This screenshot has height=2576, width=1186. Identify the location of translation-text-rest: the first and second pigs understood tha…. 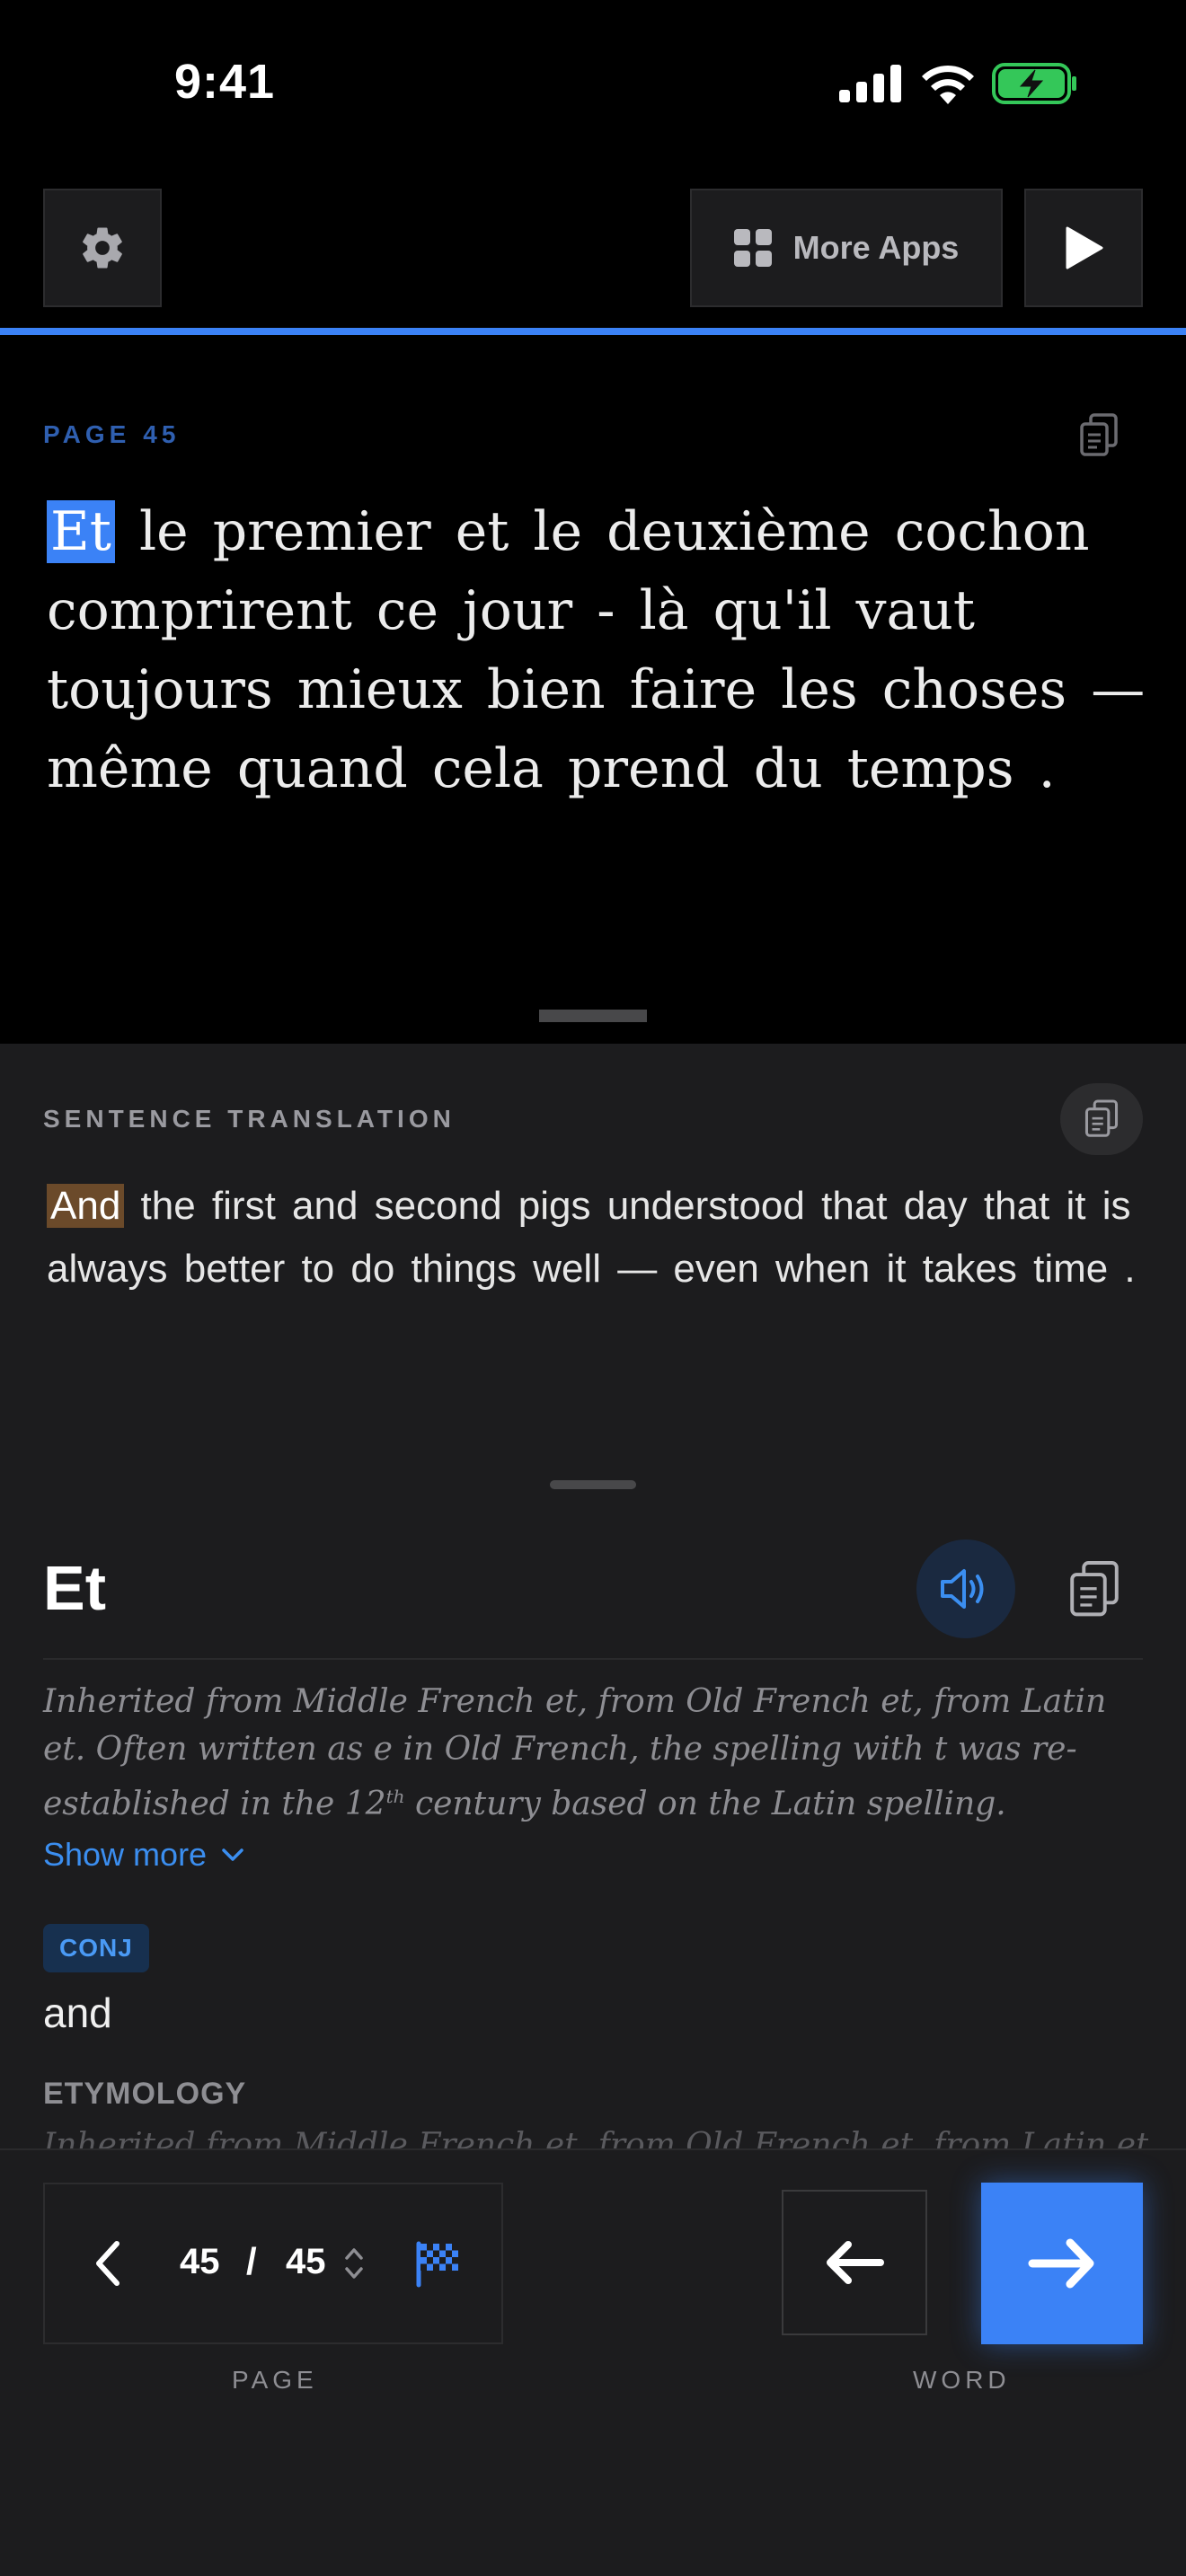
(591, 1237).